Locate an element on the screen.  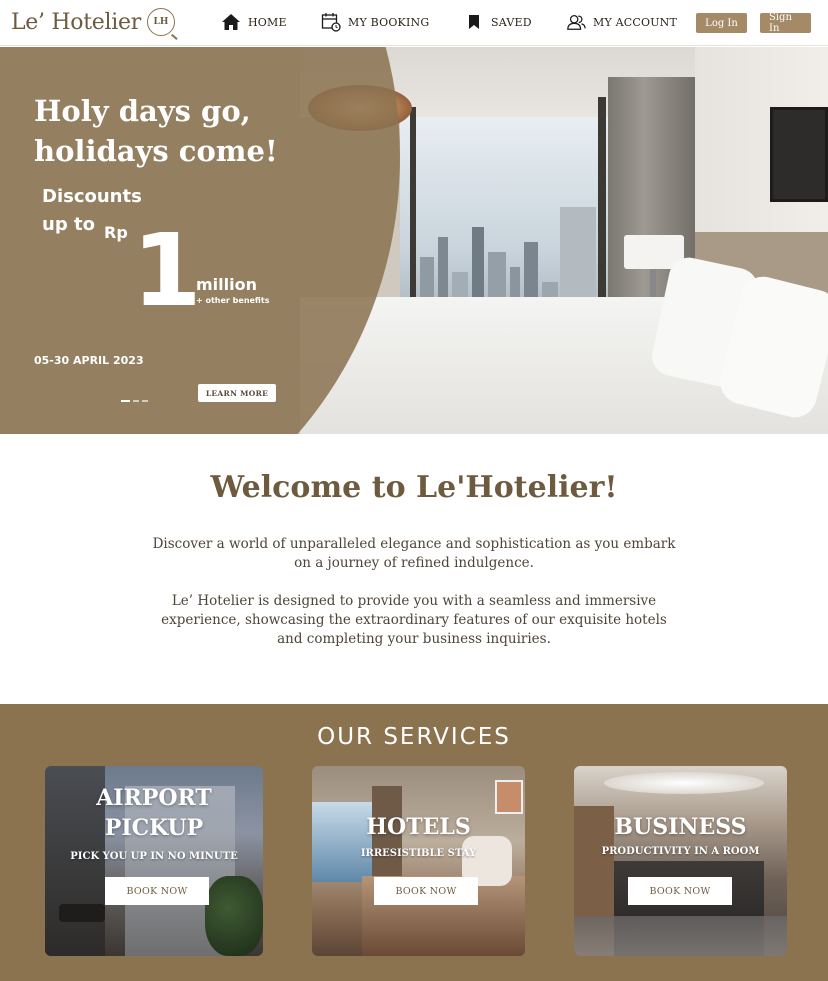
nav-saved-label: SAVED is located at coordinates (511, 22).